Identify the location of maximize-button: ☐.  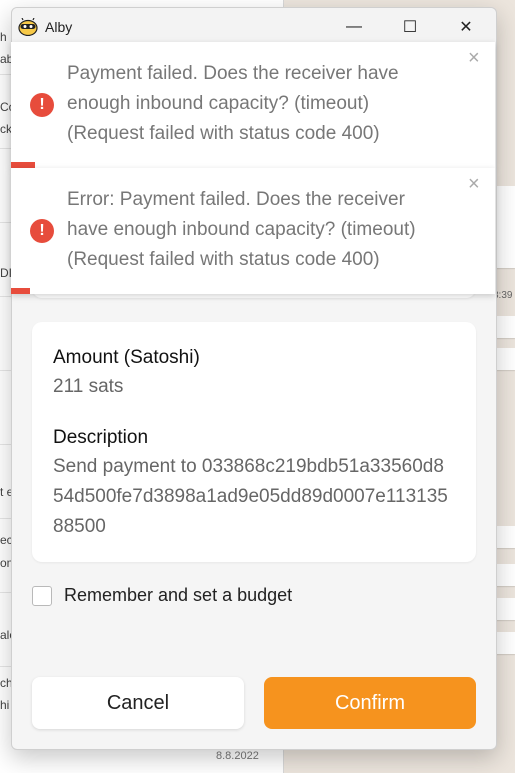
(410, 27).